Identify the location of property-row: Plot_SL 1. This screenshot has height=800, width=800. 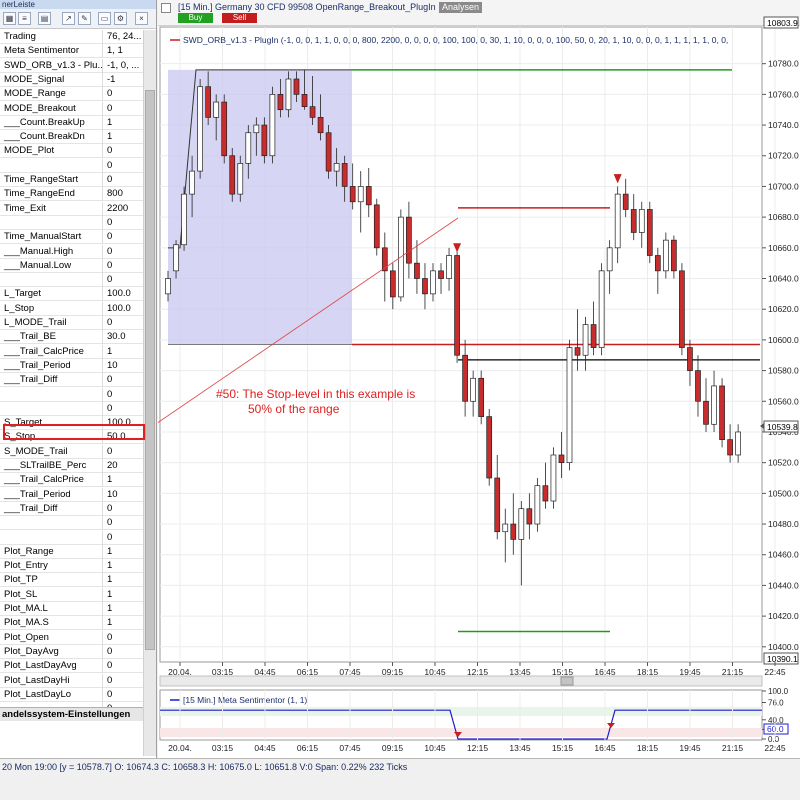
(71, 594).